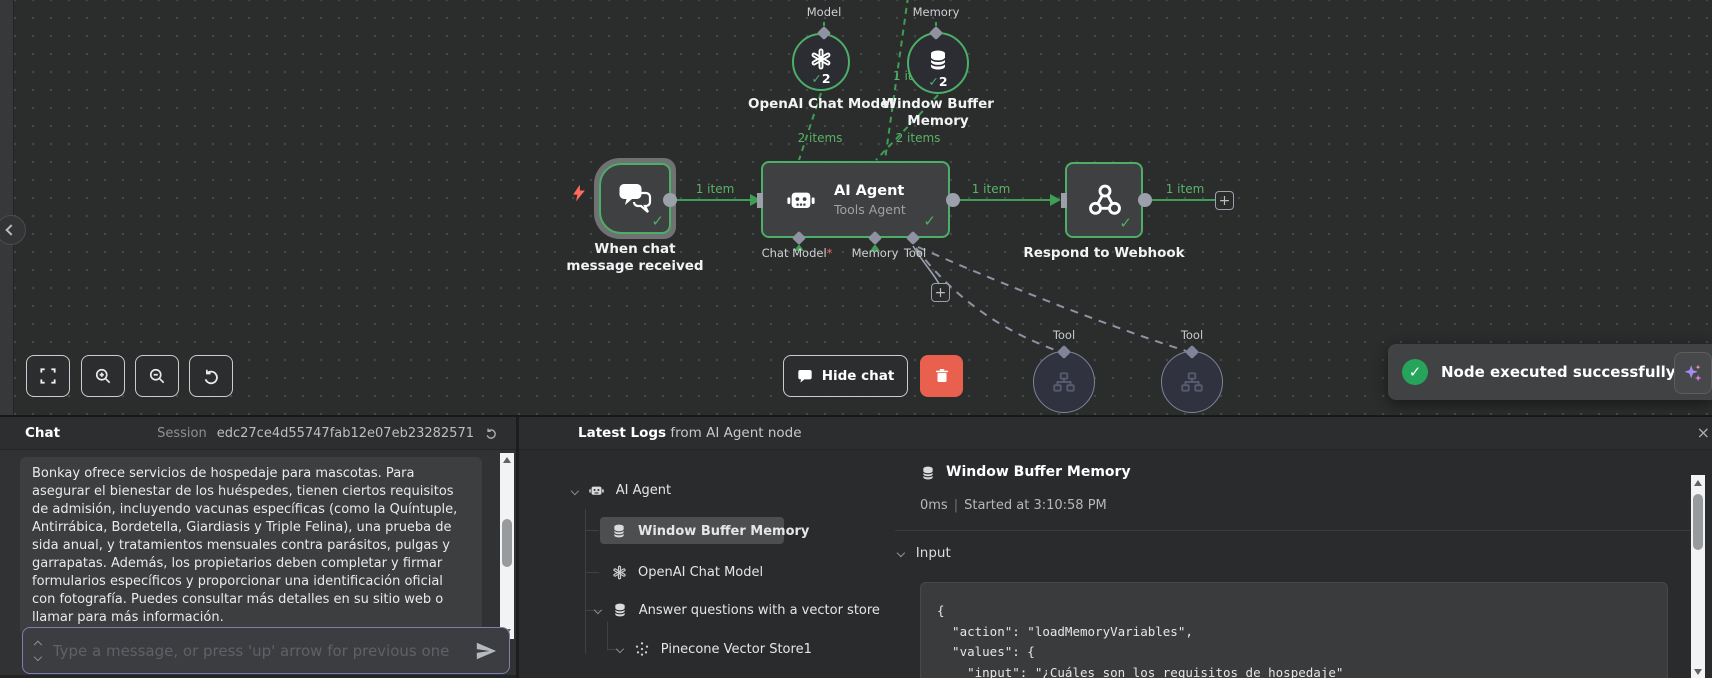 This screenshot has height=678, width=1712. I want to click on detail-divider, so click(1292, 530).